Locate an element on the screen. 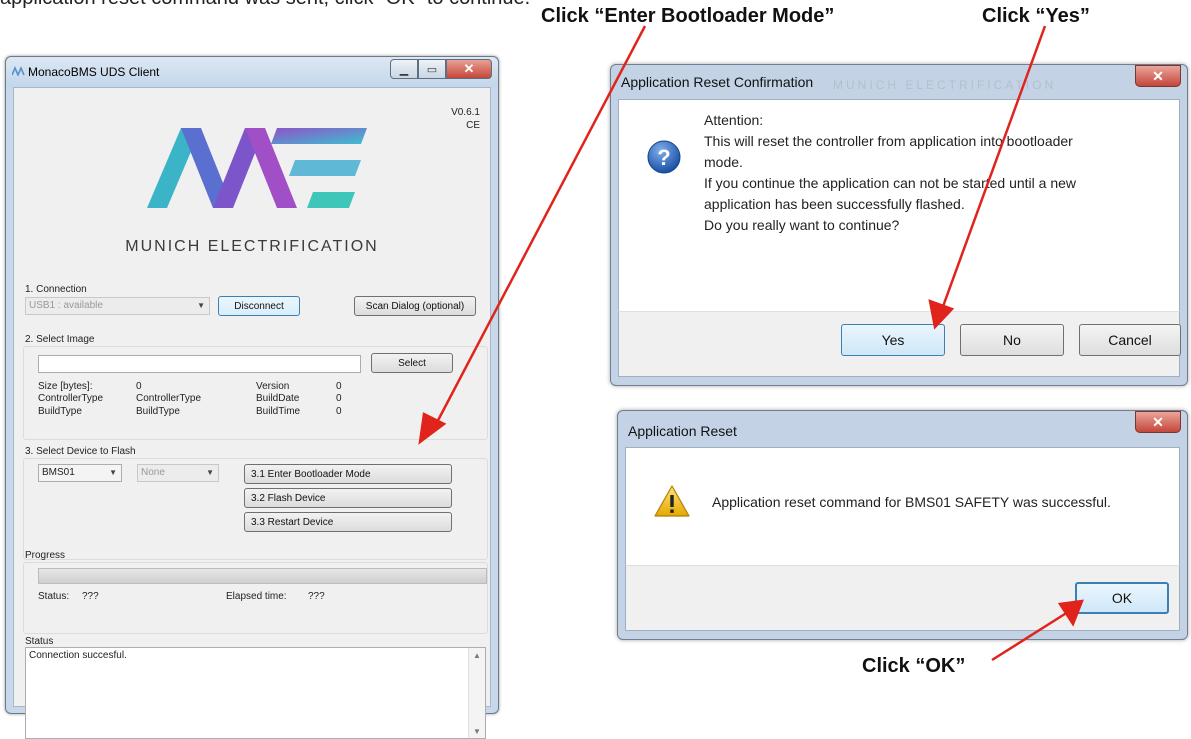  arrow-to-yes-button is located at coordinates (993, 169).